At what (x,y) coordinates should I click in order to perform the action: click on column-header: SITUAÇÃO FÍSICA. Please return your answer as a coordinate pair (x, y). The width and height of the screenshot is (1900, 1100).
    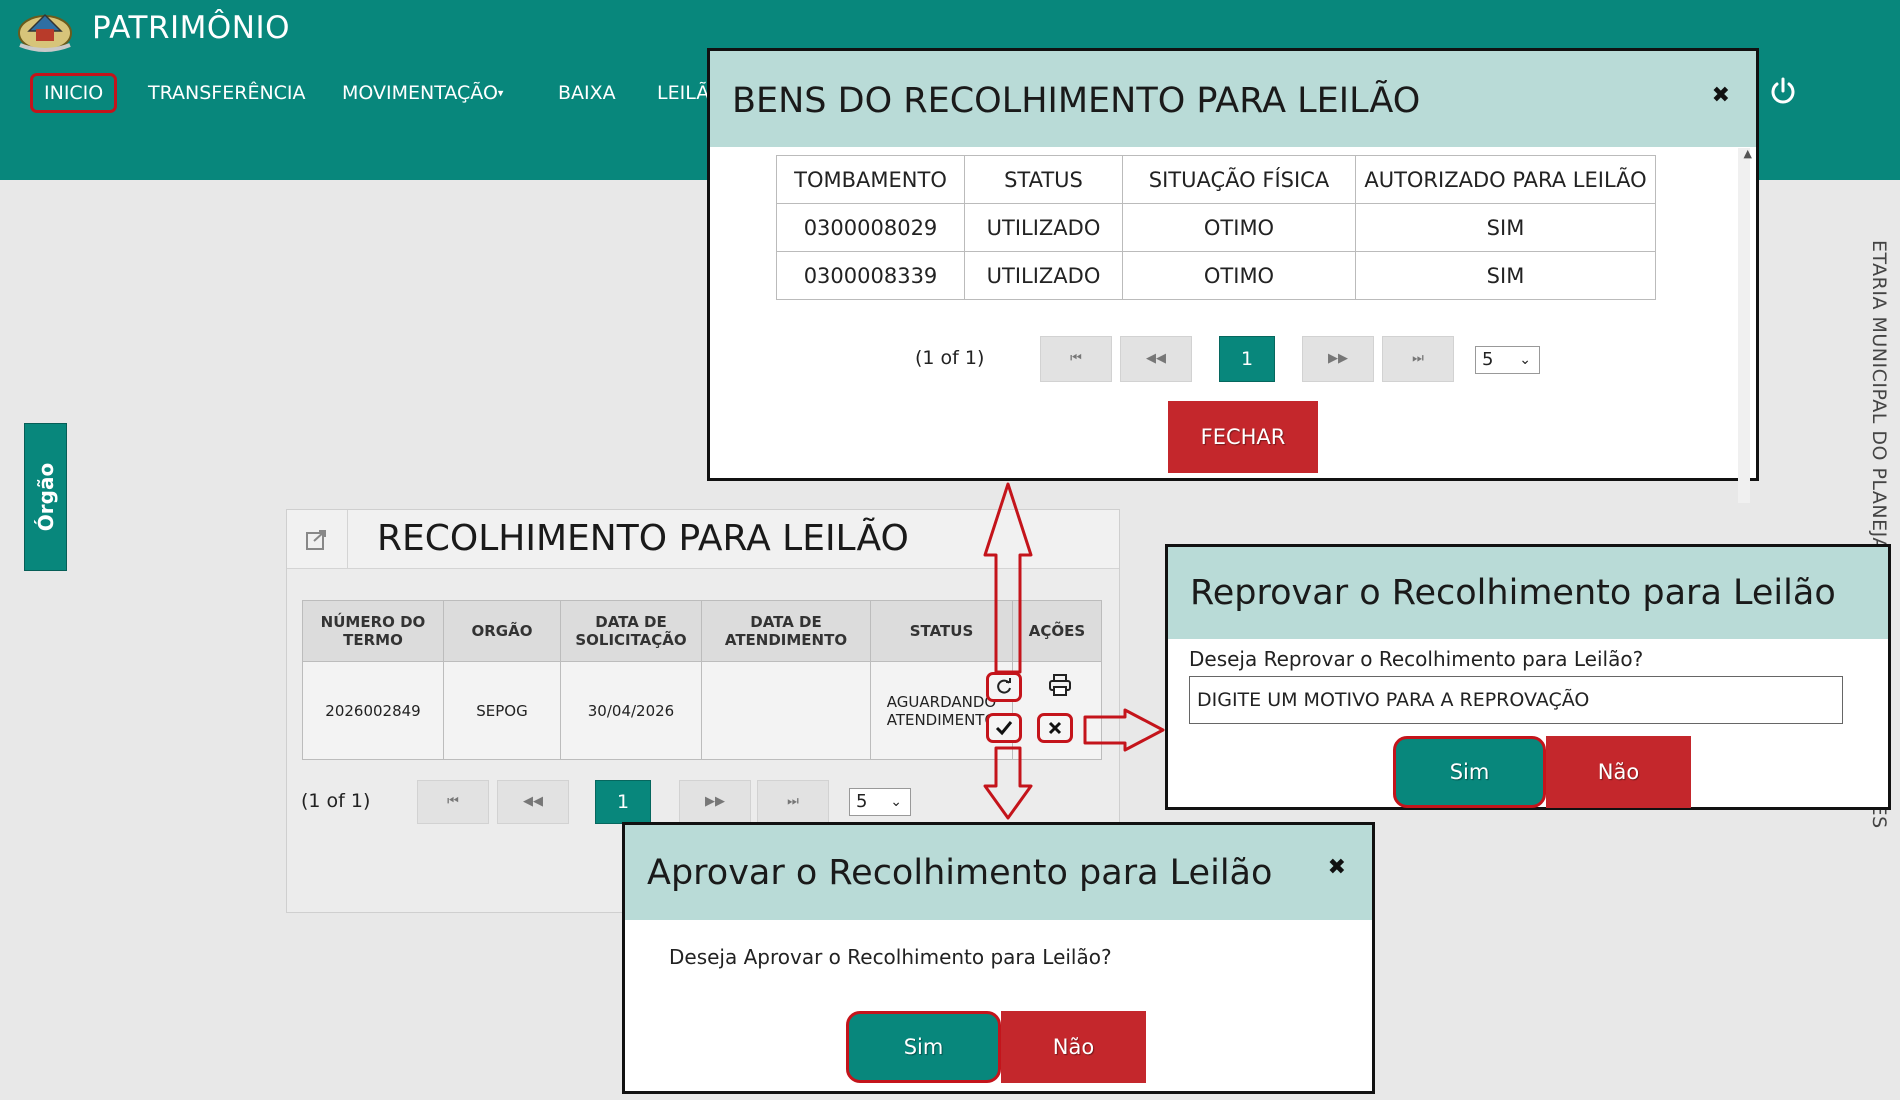
    Looking at the image, I should click on (1239, 179).